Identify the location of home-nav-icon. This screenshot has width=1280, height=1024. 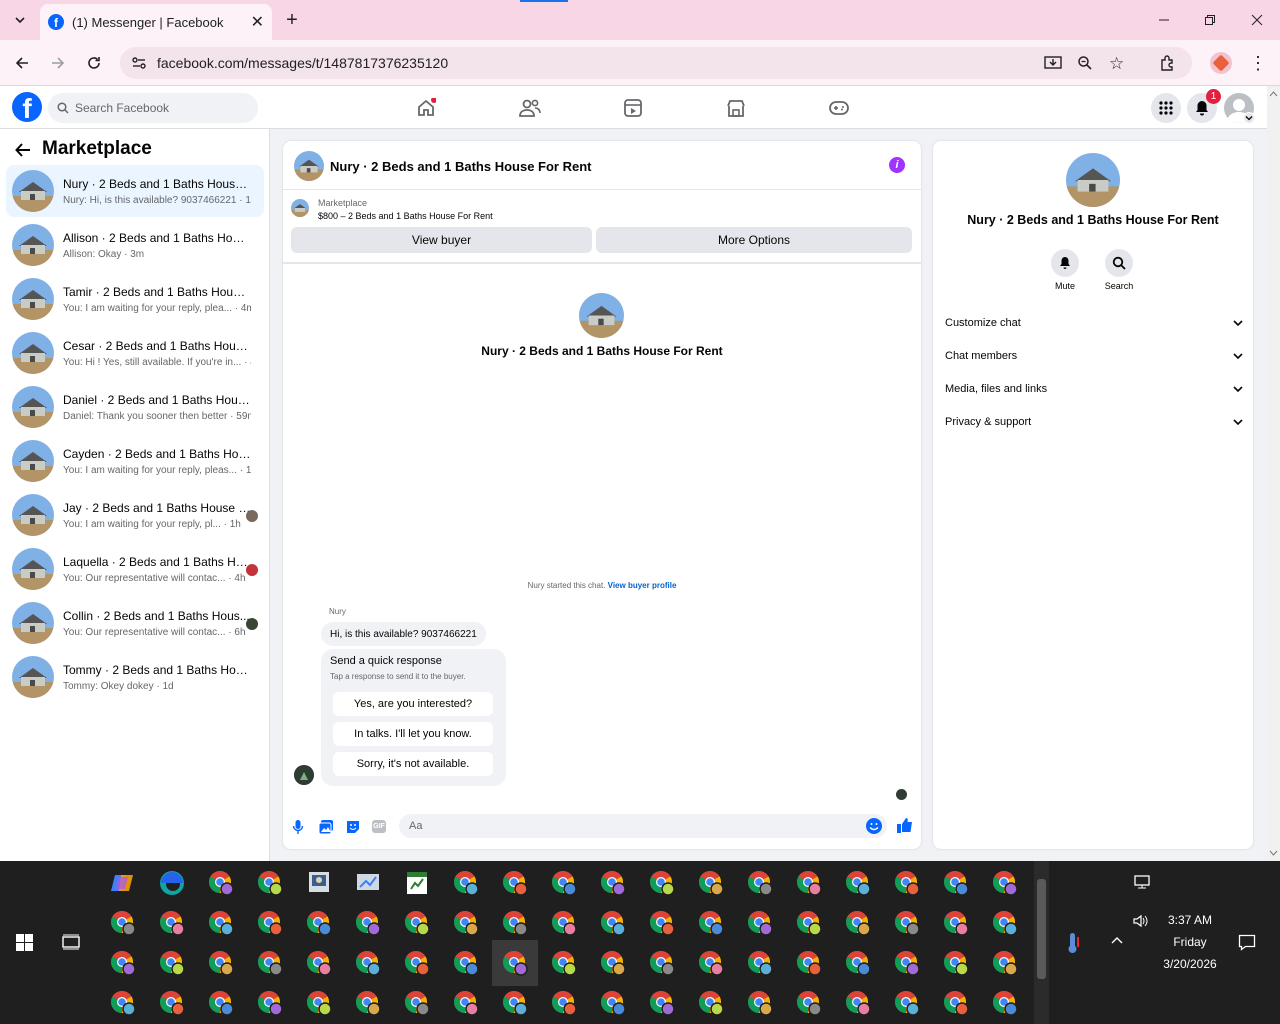
(426, 108).